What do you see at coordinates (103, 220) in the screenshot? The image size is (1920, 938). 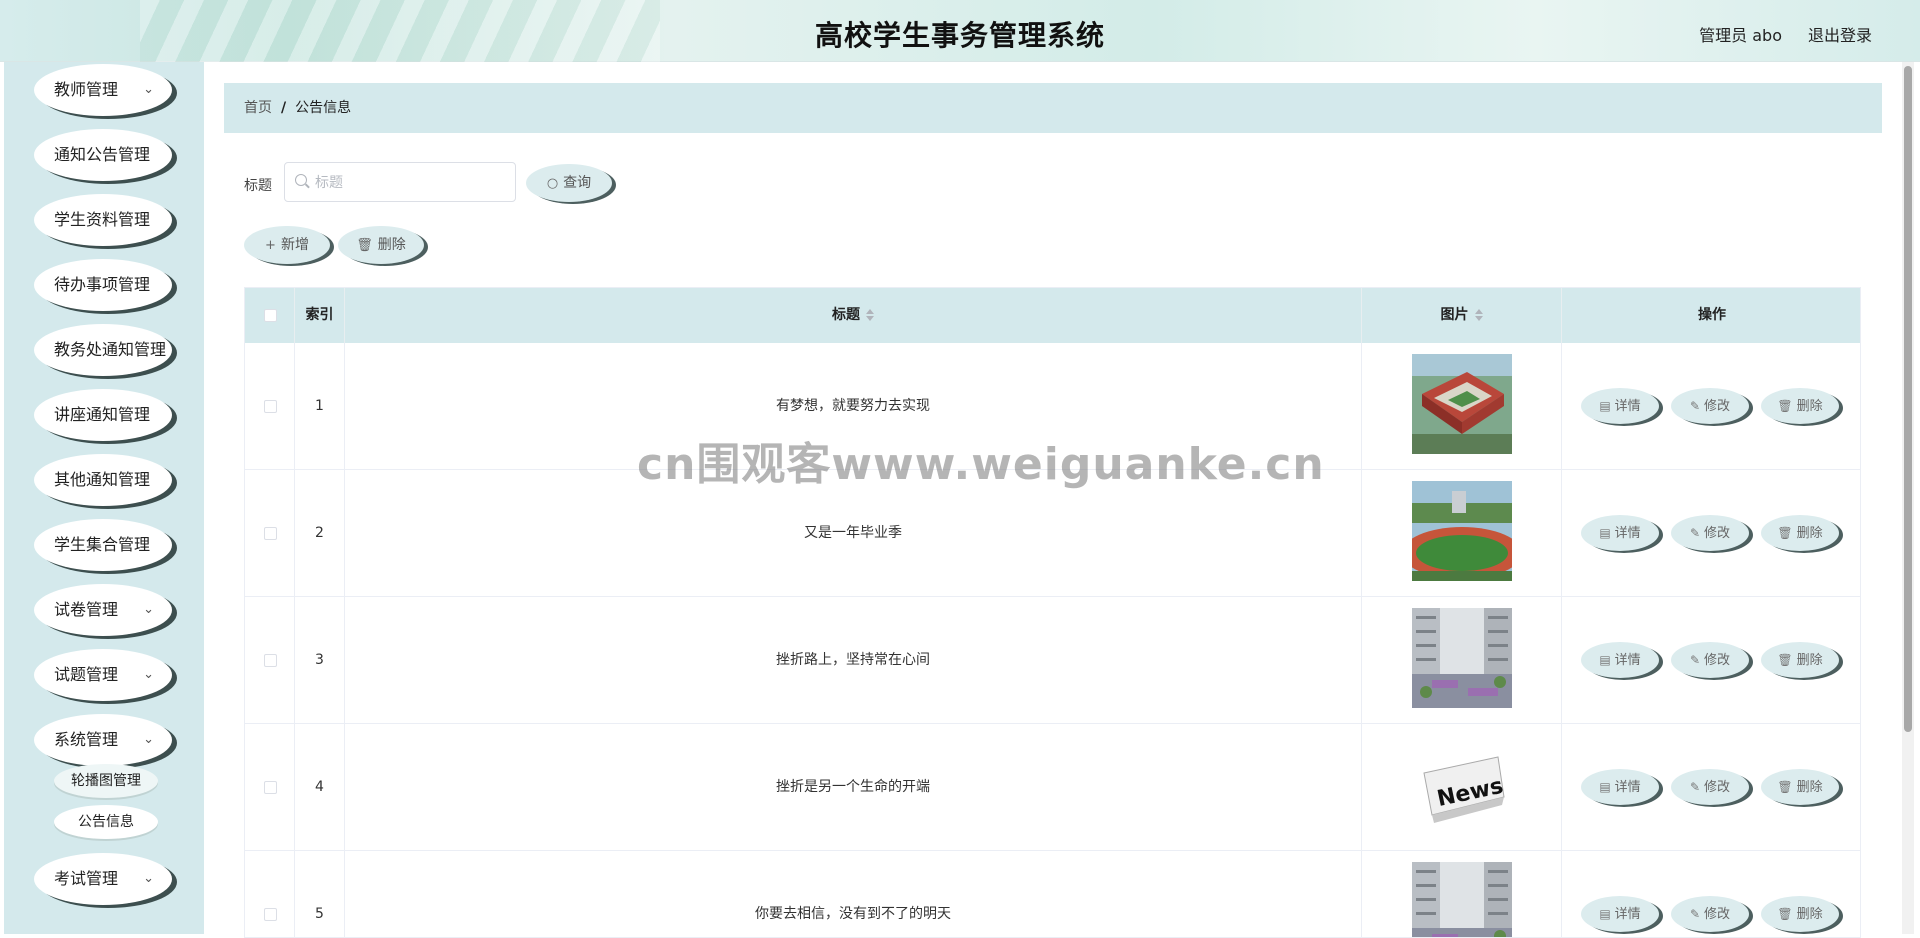 I see `sidebar-item: 学生资料管理` at bounding box center [103, 220].